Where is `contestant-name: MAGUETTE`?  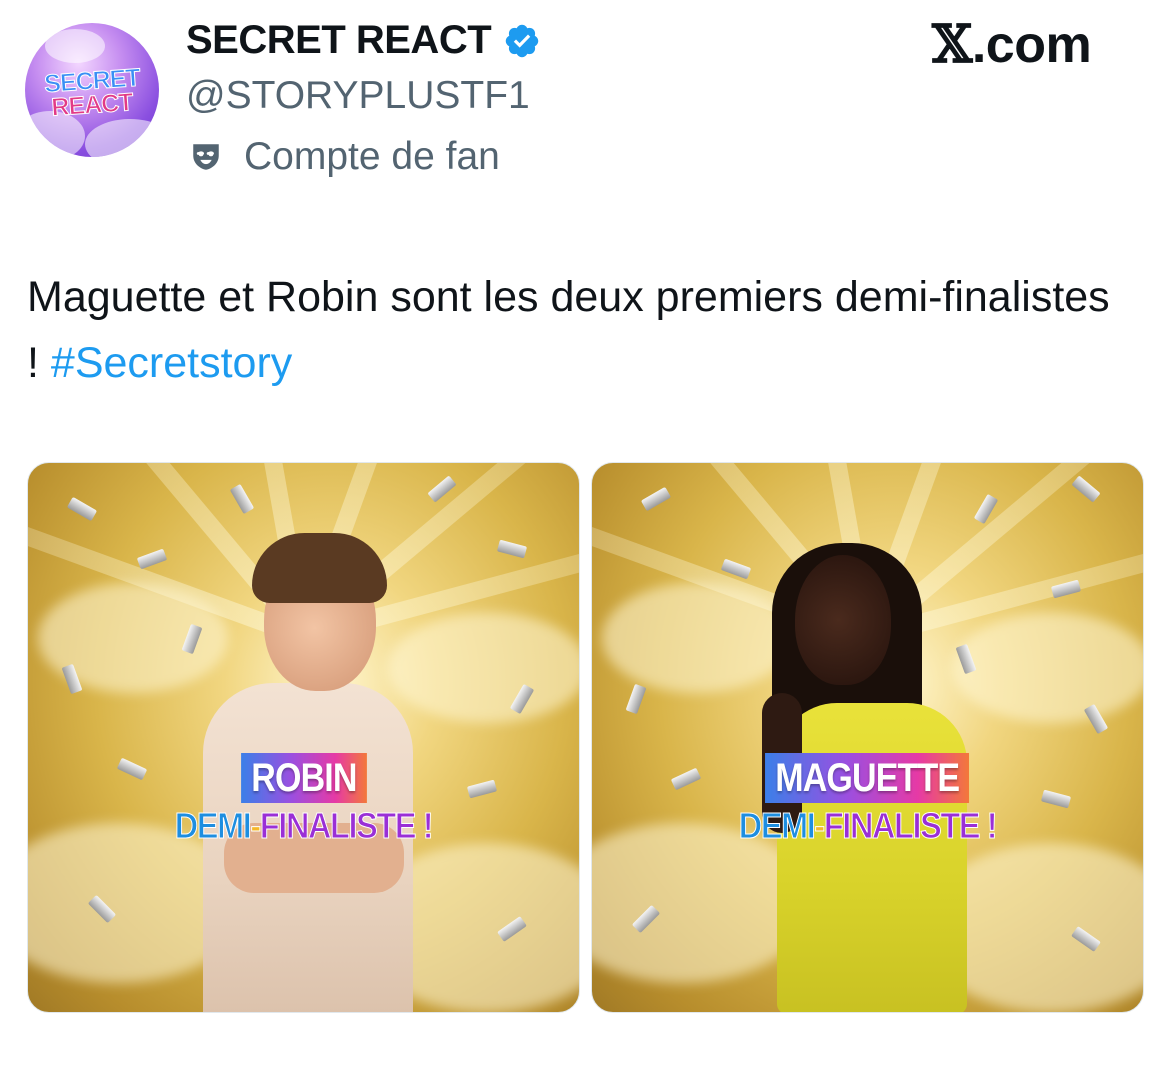 contestant-name: MAGUETTE is located at coordinates (867, 778).